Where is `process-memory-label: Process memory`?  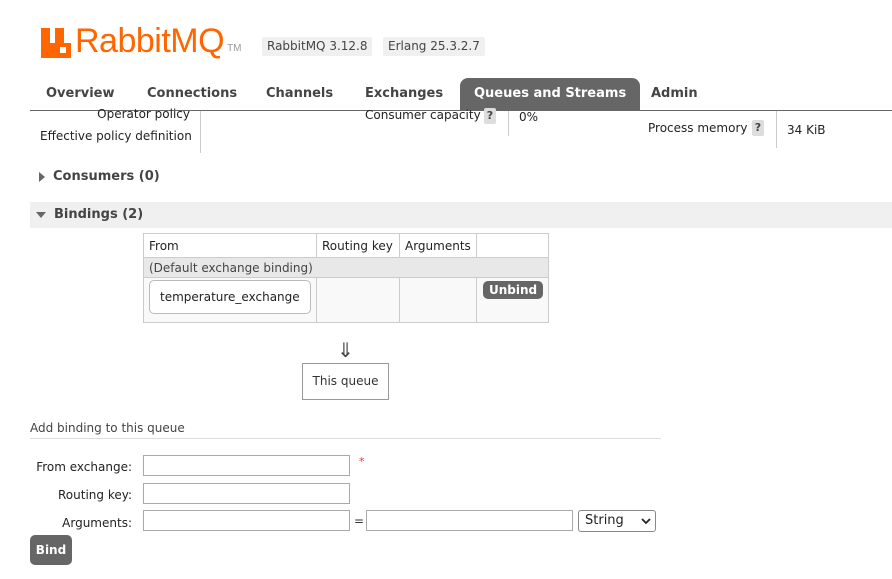 process-memory-label: Process memory is located at coordinates (698, 128).